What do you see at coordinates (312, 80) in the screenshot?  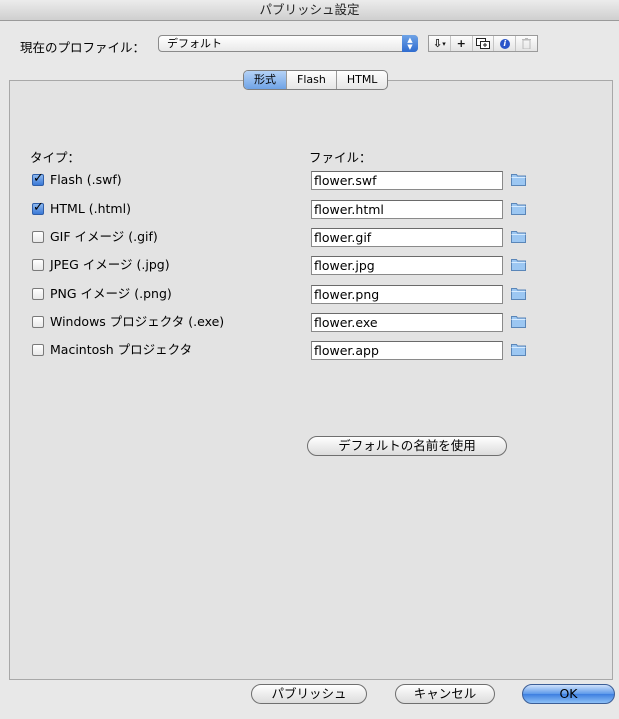 I see `tab-flash: Flash` at bounding box center [312, 80].